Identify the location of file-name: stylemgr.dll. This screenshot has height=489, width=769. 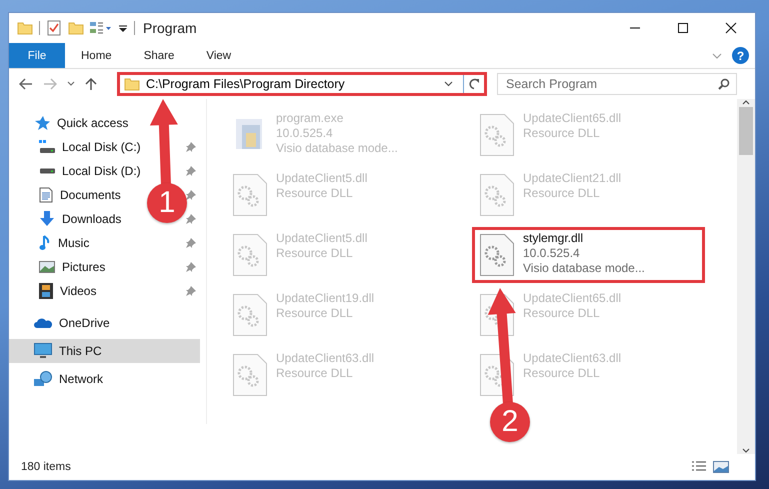
(553, 238).